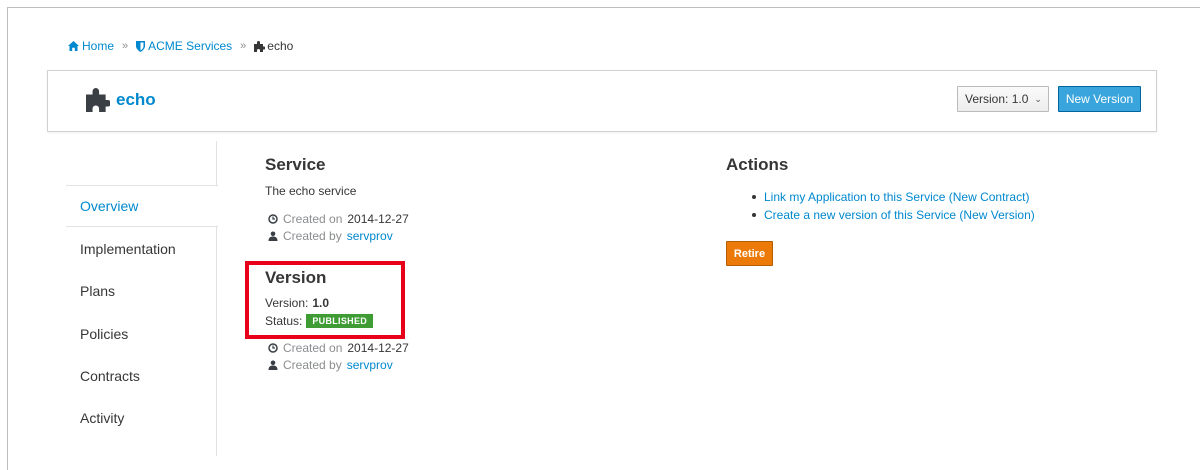 This screenshot has width=1200, height=470. Describe the element at coordinates (311, 191) in the screenshot. I see `service-description: The echo service` at that location.